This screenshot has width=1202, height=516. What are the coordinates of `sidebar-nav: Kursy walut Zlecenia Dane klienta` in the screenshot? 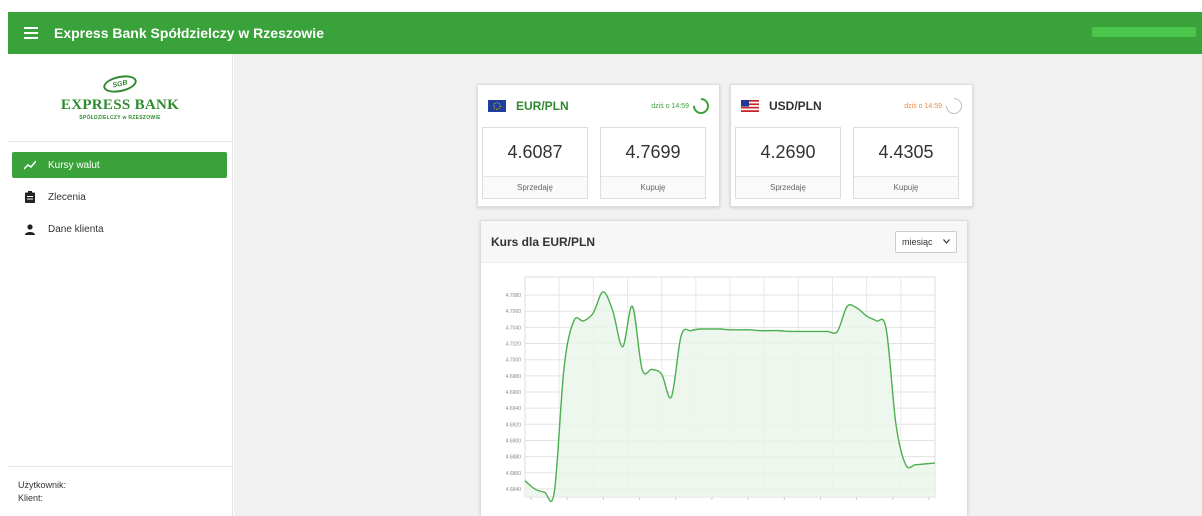 It's located at (120, 192).